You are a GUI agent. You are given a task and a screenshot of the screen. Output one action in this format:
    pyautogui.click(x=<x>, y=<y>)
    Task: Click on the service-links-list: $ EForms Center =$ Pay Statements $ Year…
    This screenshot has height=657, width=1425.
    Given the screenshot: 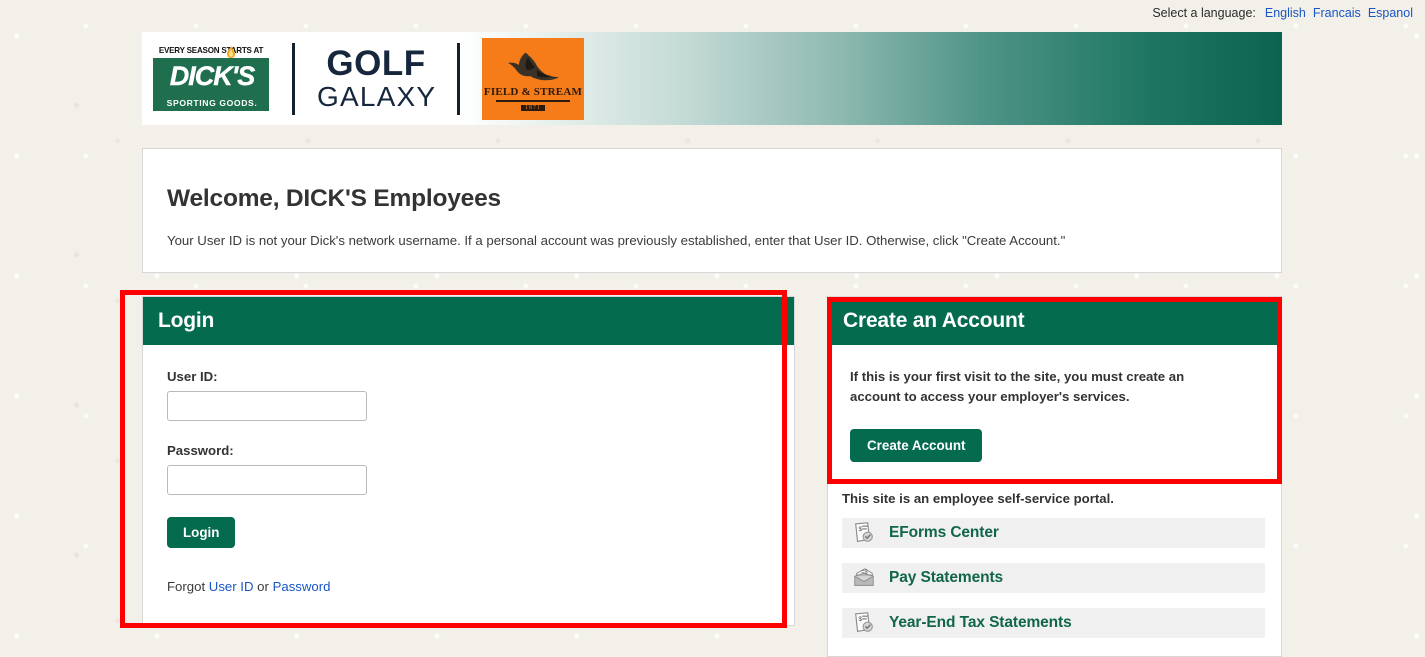 What is the action you would take?
    pyautogui.click(x=1054, y=578)
    